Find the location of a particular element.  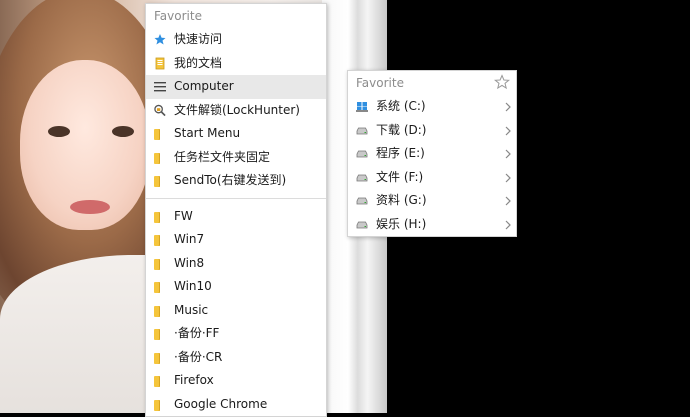

menu-item-label: ·备份·CR is located at coordinates (198, 356).